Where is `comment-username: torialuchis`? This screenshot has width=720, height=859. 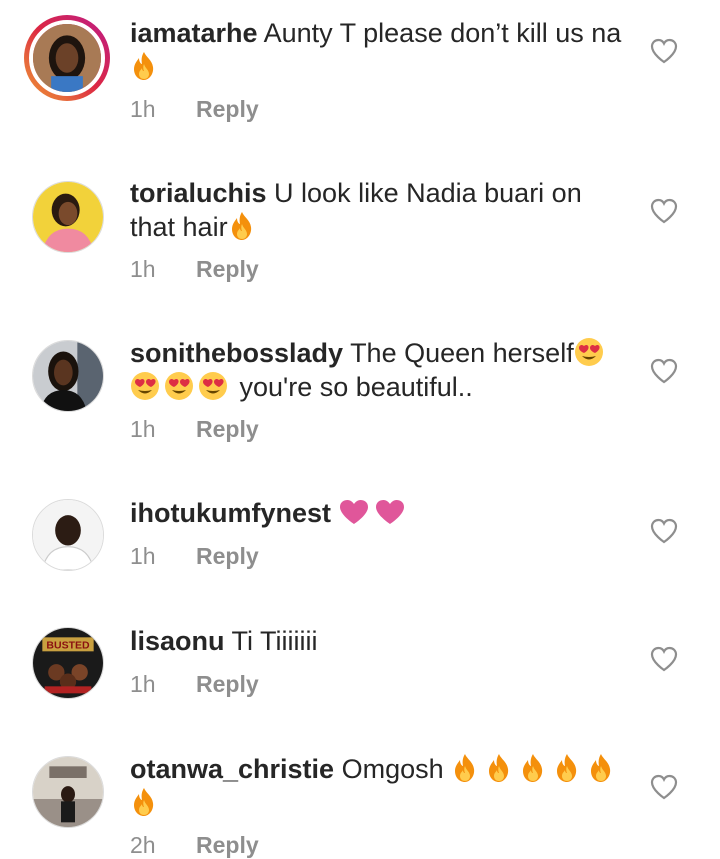
comment-username: torialuchis is located at coordinates (198, 193).